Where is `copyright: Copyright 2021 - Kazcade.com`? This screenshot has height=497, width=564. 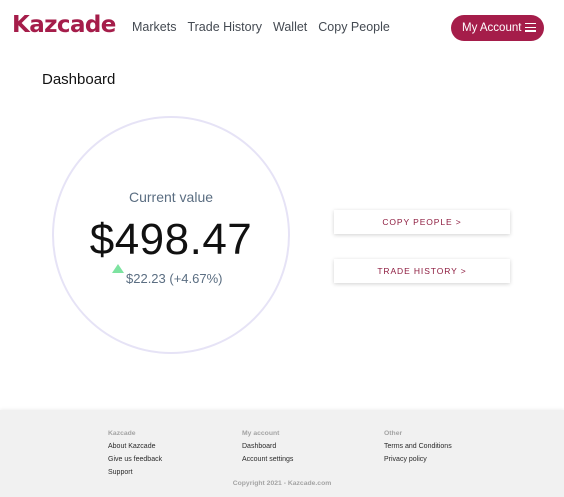 copyright: Copyright 2021 - Kazcade.com is located at coordinates (282, 483).